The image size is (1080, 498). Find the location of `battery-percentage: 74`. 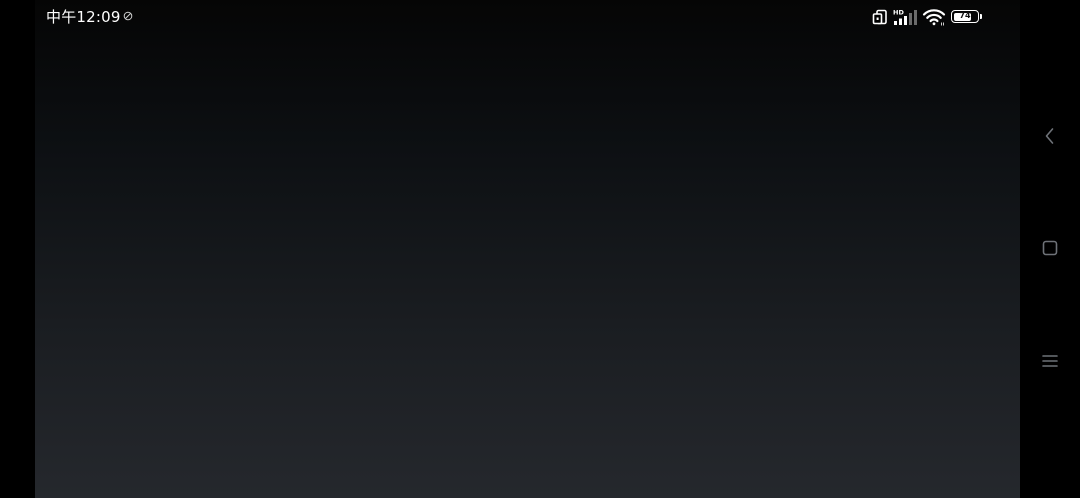

battery-percentage: 74 is located at coordinates (965, 15).